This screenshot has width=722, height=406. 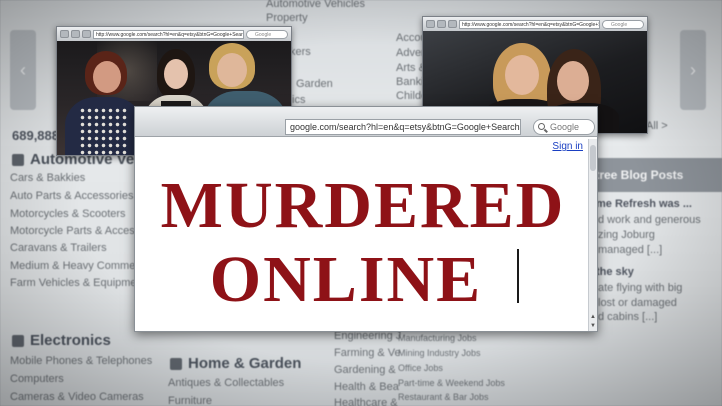 What do you see at coordinates (366, 401) in the screenshot?
I see `mid-item: Healthcare &` at bounding box center [366, 401].